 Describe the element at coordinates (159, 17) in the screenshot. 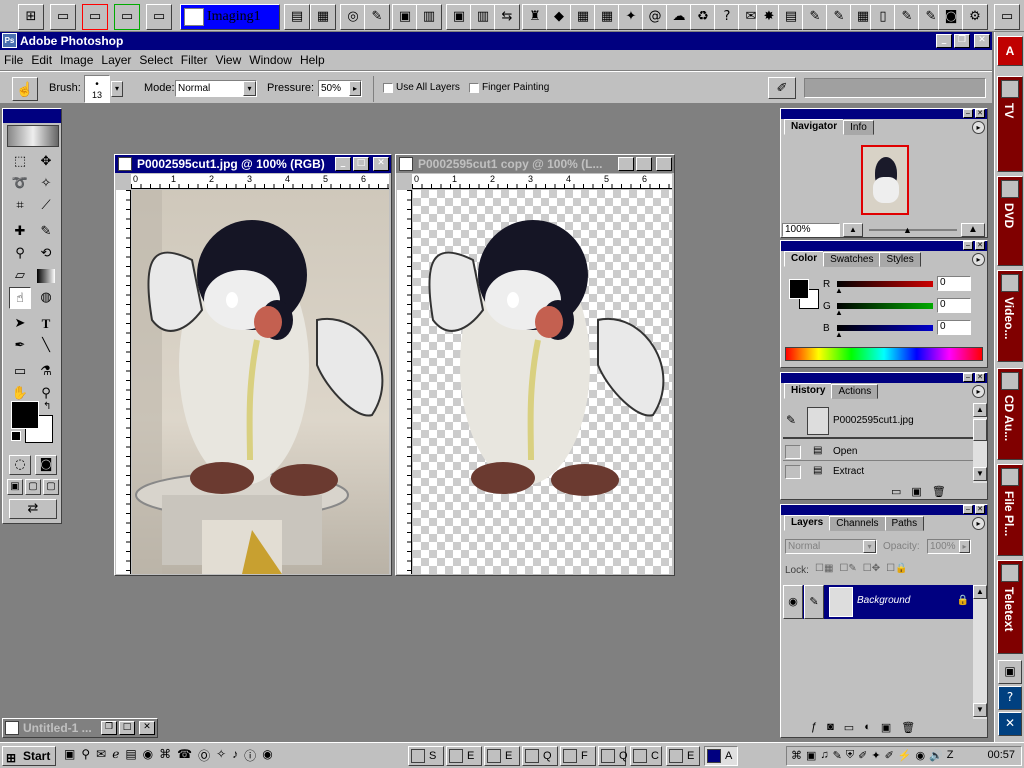

I see `folder-icon: ▭` at that location.